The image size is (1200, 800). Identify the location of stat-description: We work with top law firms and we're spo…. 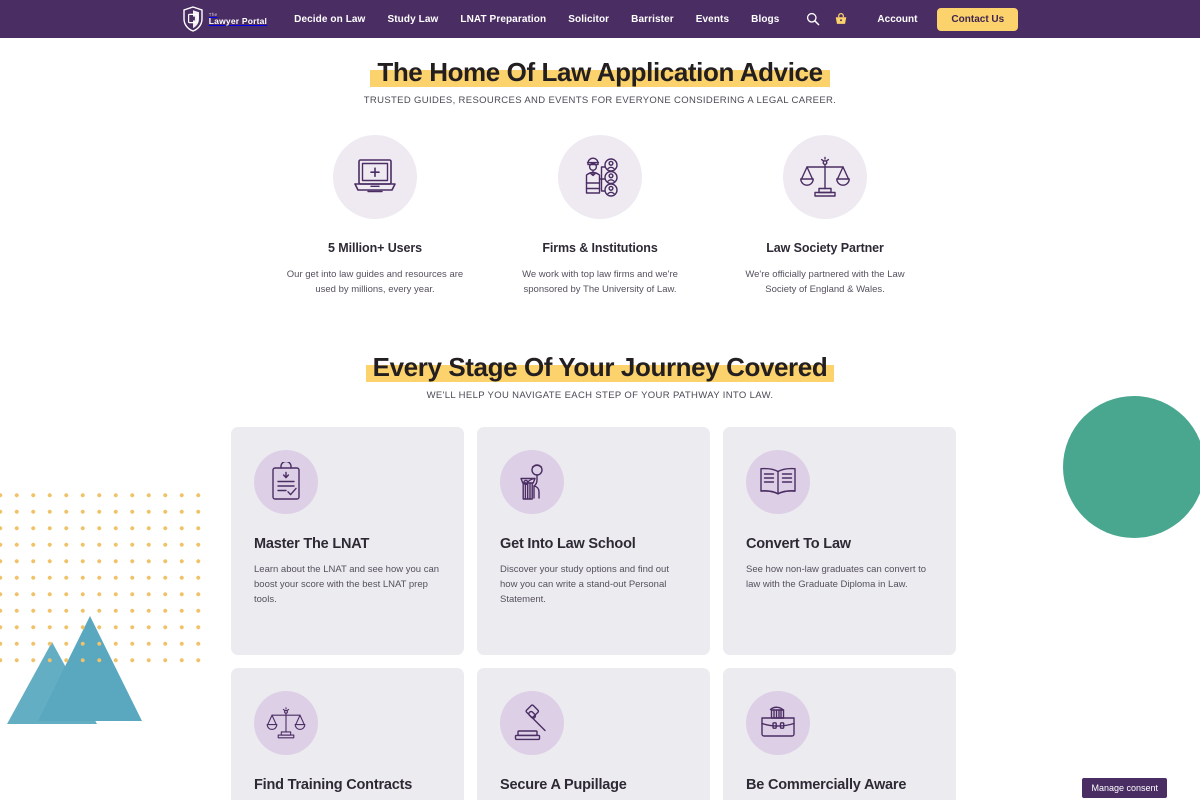
(600, 281).